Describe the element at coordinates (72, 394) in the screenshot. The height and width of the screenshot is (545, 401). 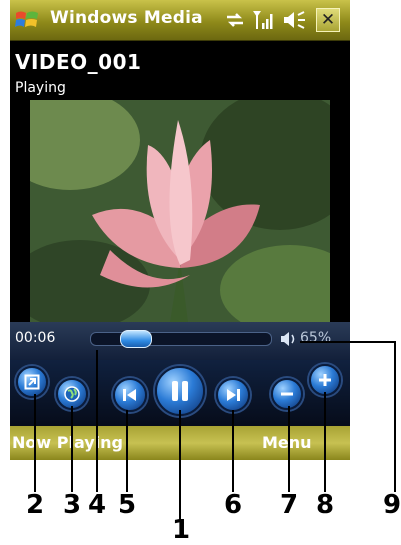
I see `web-icon` at that location.